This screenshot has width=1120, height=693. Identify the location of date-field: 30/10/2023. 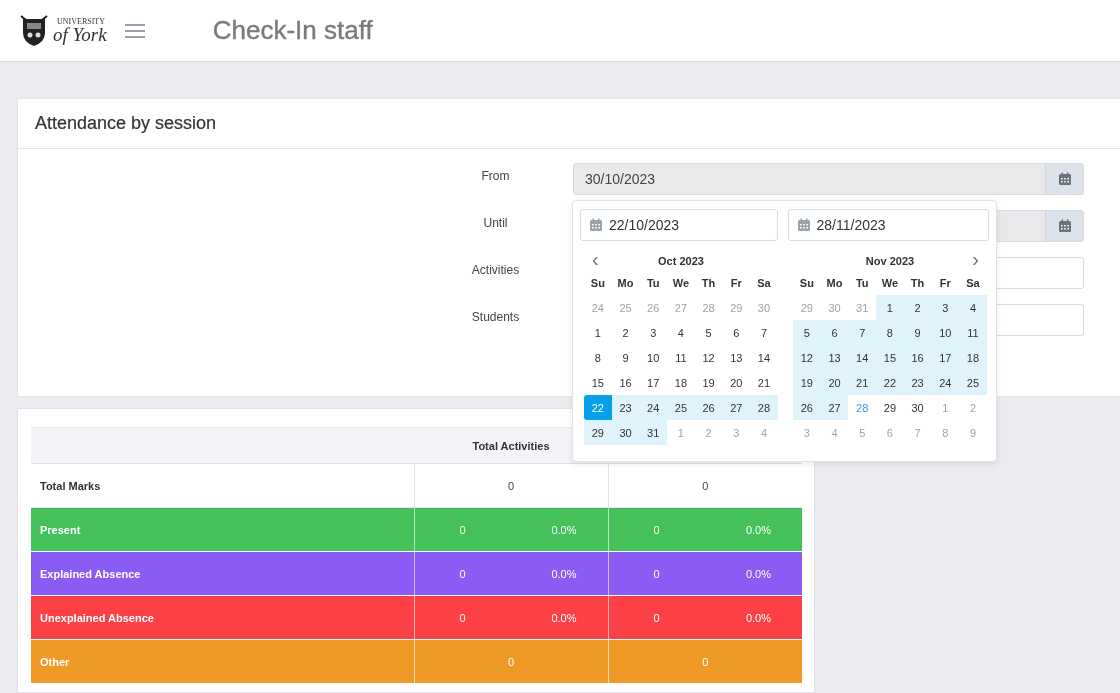
(828, 179).